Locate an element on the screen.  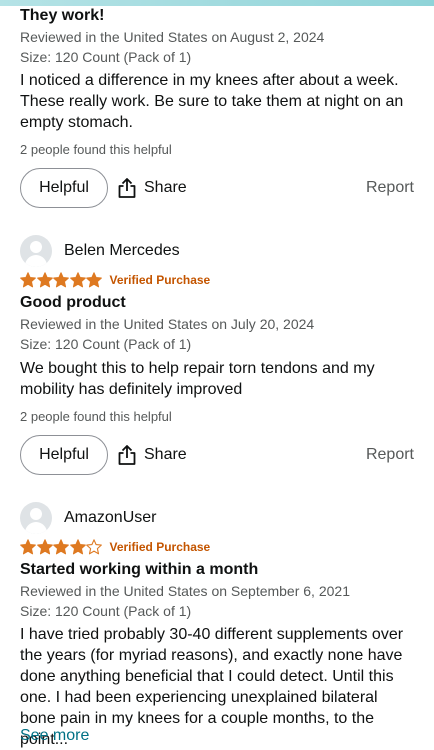
review-title: Good product is located at coordinates (73, 302).